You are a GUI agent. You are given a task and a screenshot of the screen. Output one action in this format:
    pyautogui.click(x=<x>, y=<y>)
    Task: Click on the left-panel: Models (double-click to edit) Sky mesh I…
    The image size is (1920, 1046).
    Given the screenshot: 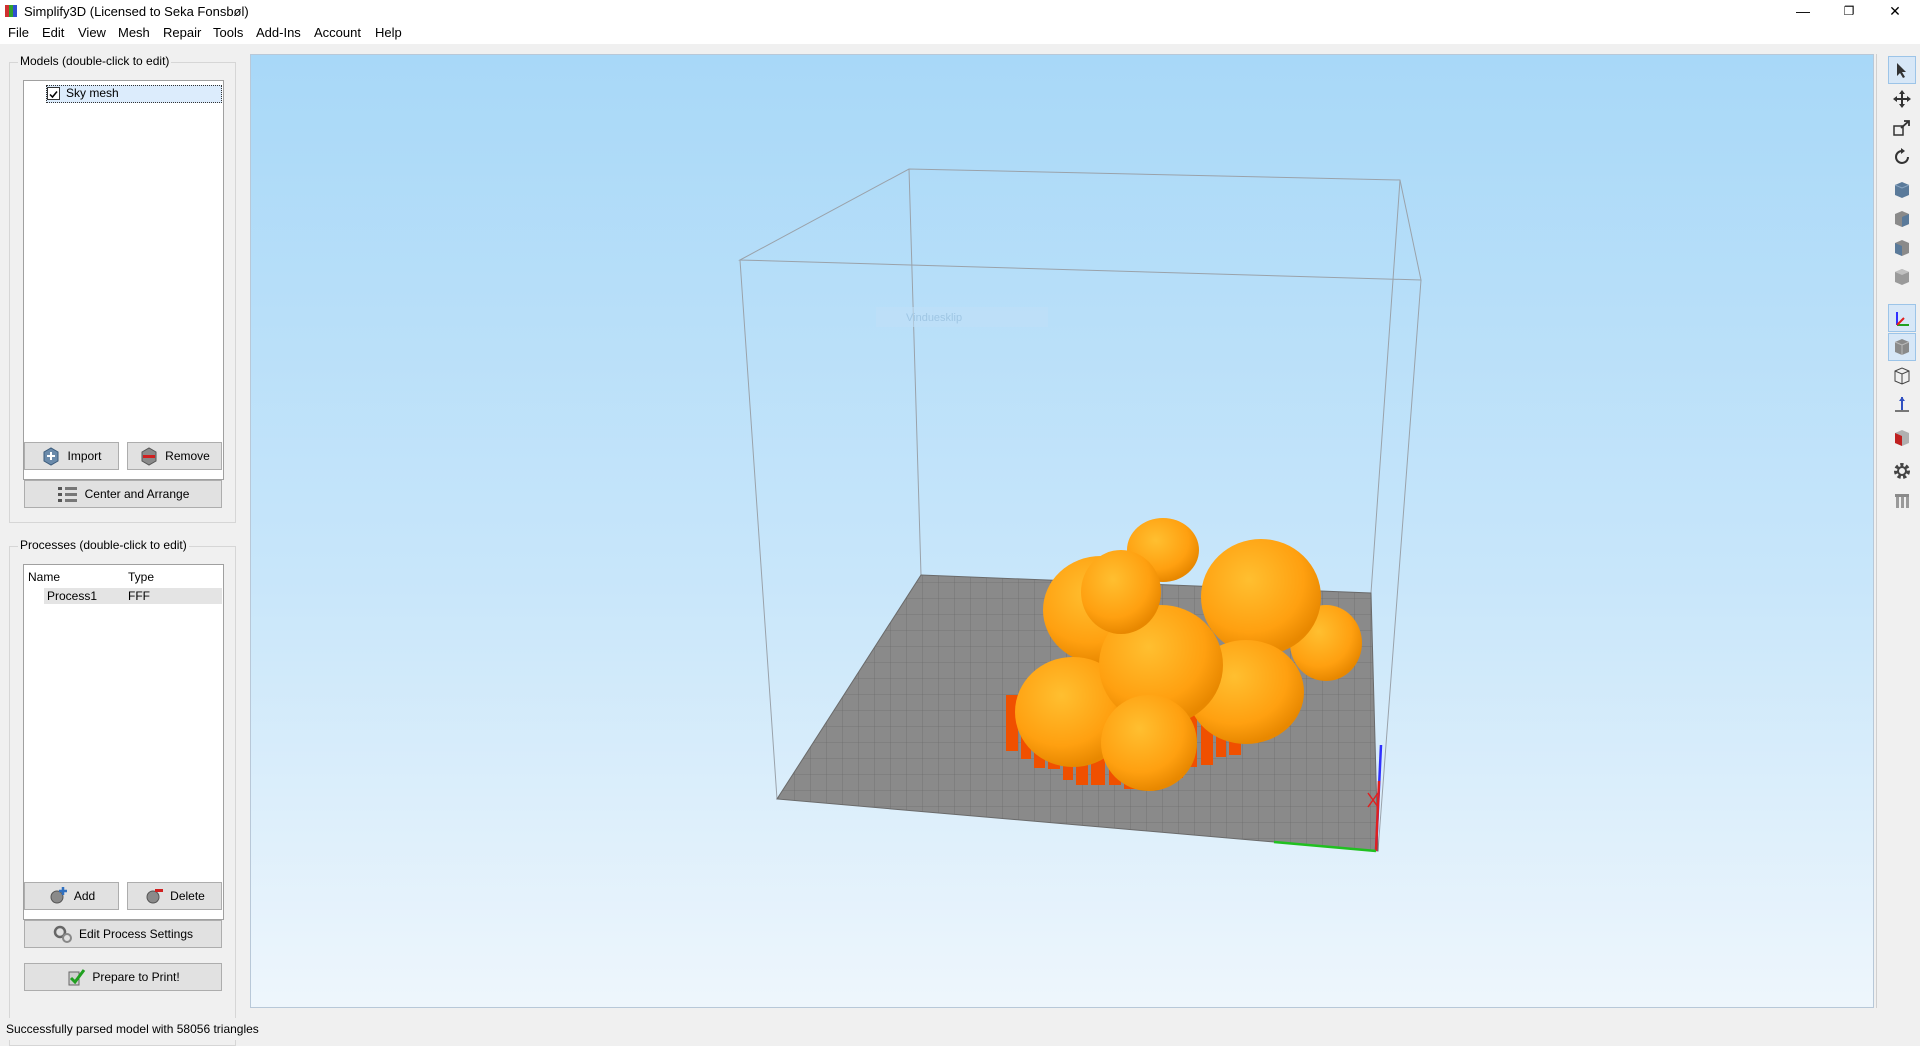 What is the action you would take?
    pyautogui.click(x=124, y=545)
    